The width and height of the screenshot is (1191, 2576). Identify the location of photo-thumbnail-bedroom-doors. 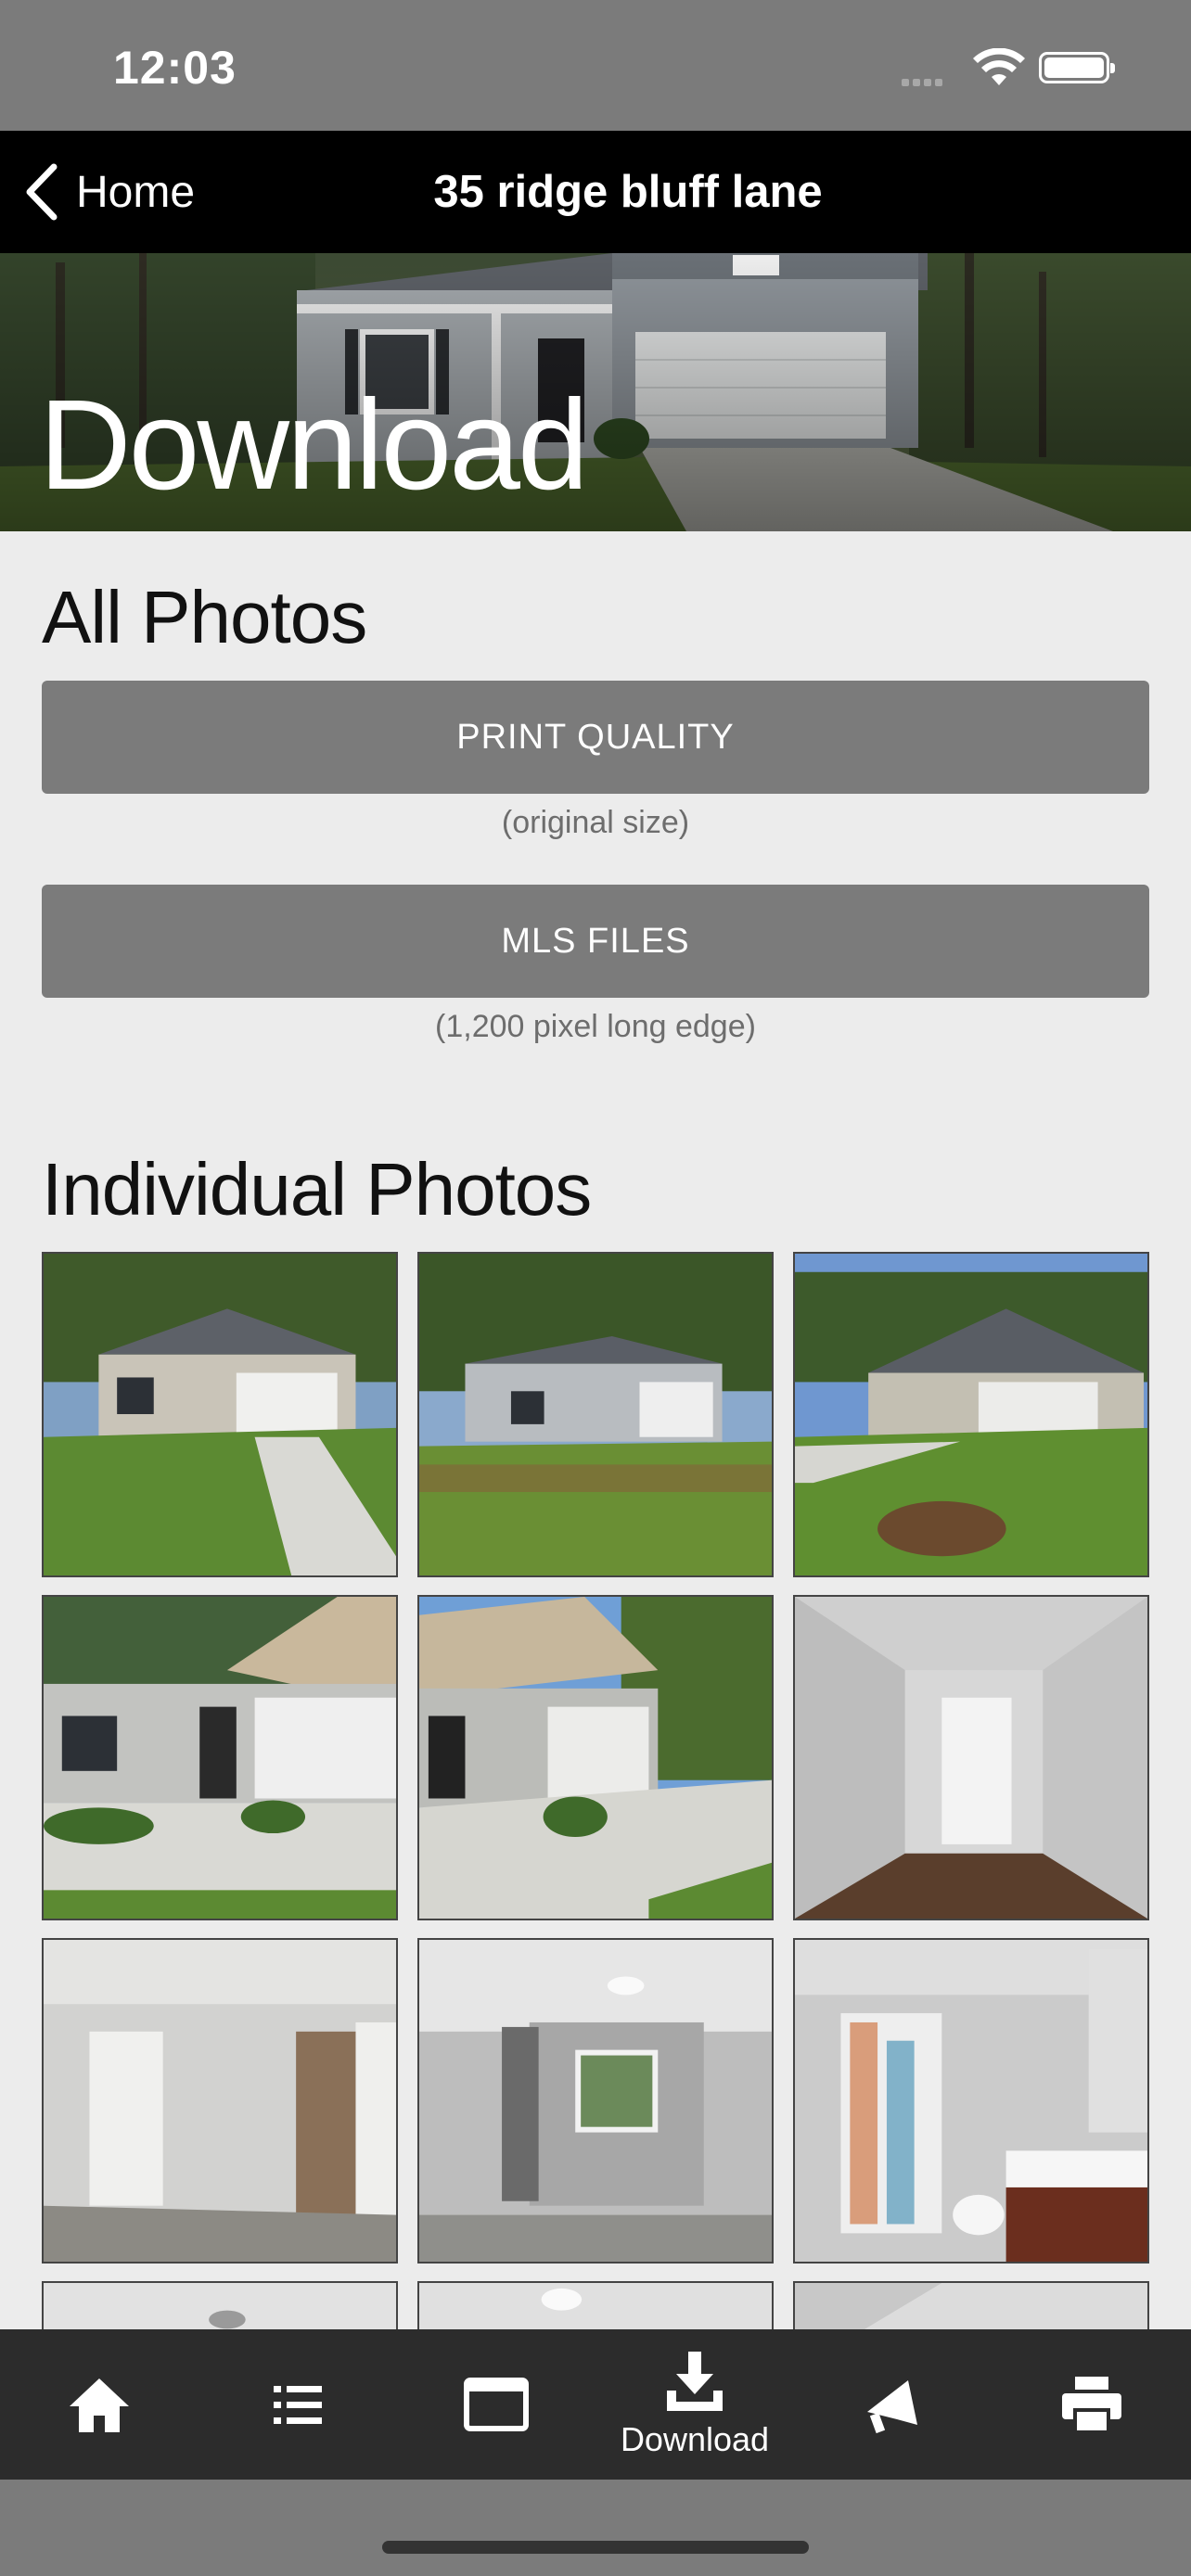
(220, 2101).